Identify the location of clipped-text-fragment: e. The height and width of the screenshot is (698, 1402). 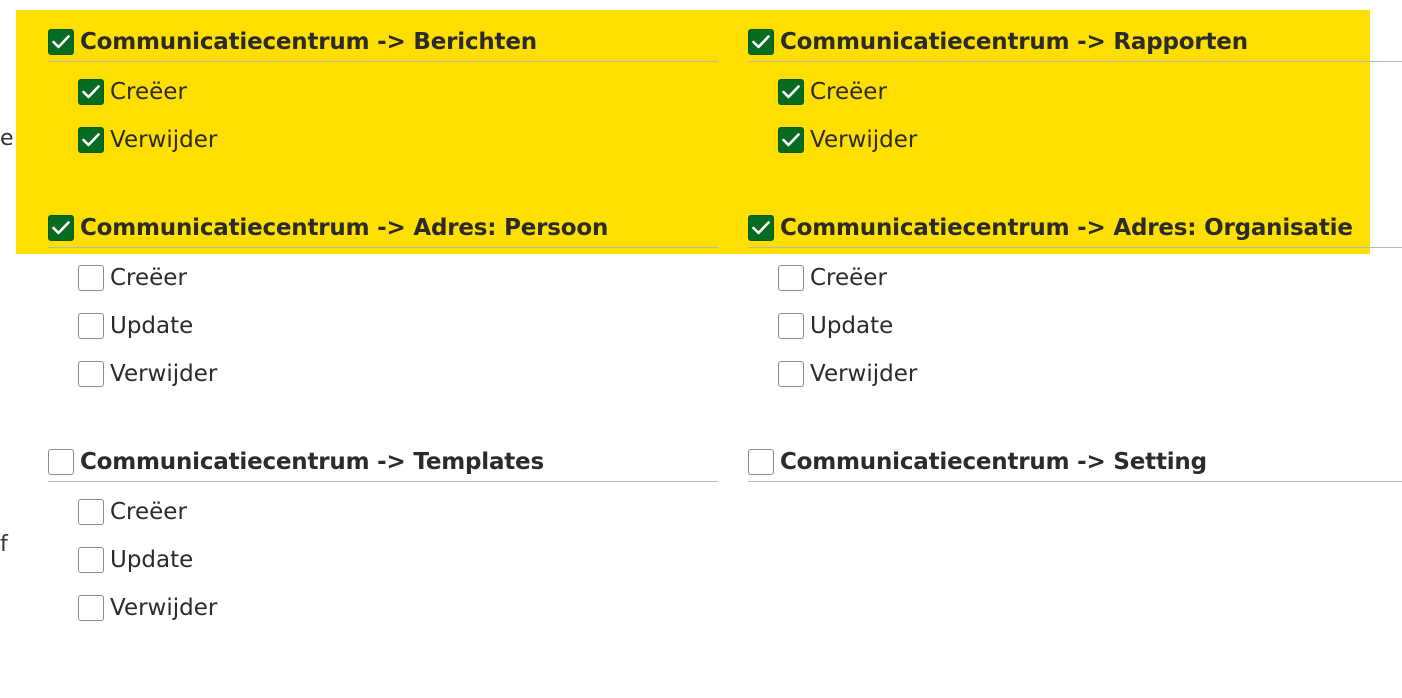
(7, 138).